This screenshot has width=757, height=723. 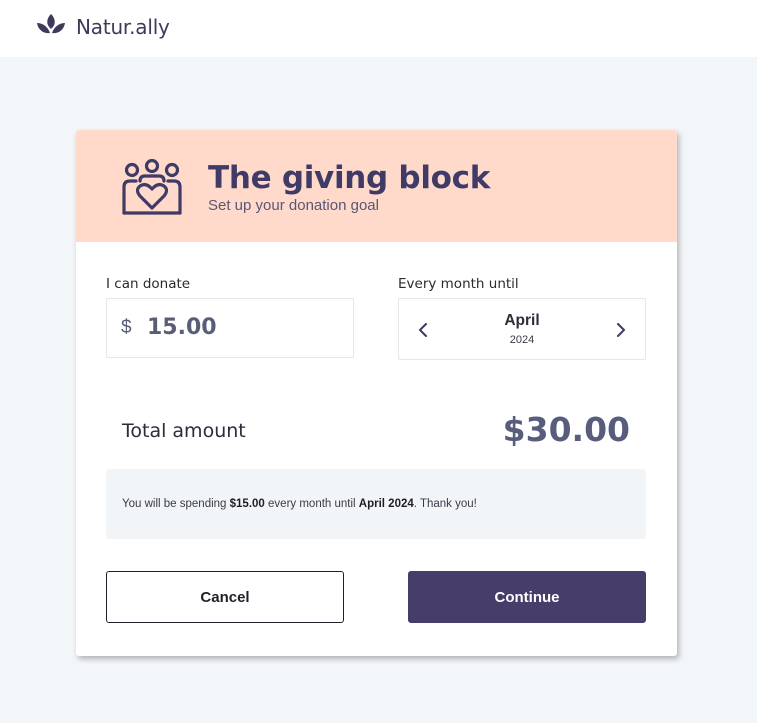 I want to click on summary-until: April 2024, so click(x=386, y=504).